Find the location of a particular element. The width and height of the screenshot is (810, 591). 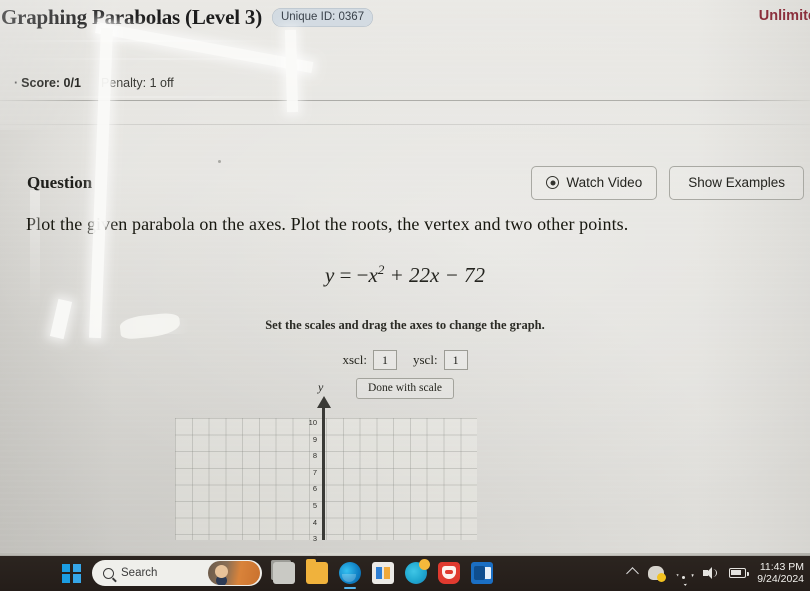

y-axis-tick-labels: 1098765432 is located at coordinates (308, 482).